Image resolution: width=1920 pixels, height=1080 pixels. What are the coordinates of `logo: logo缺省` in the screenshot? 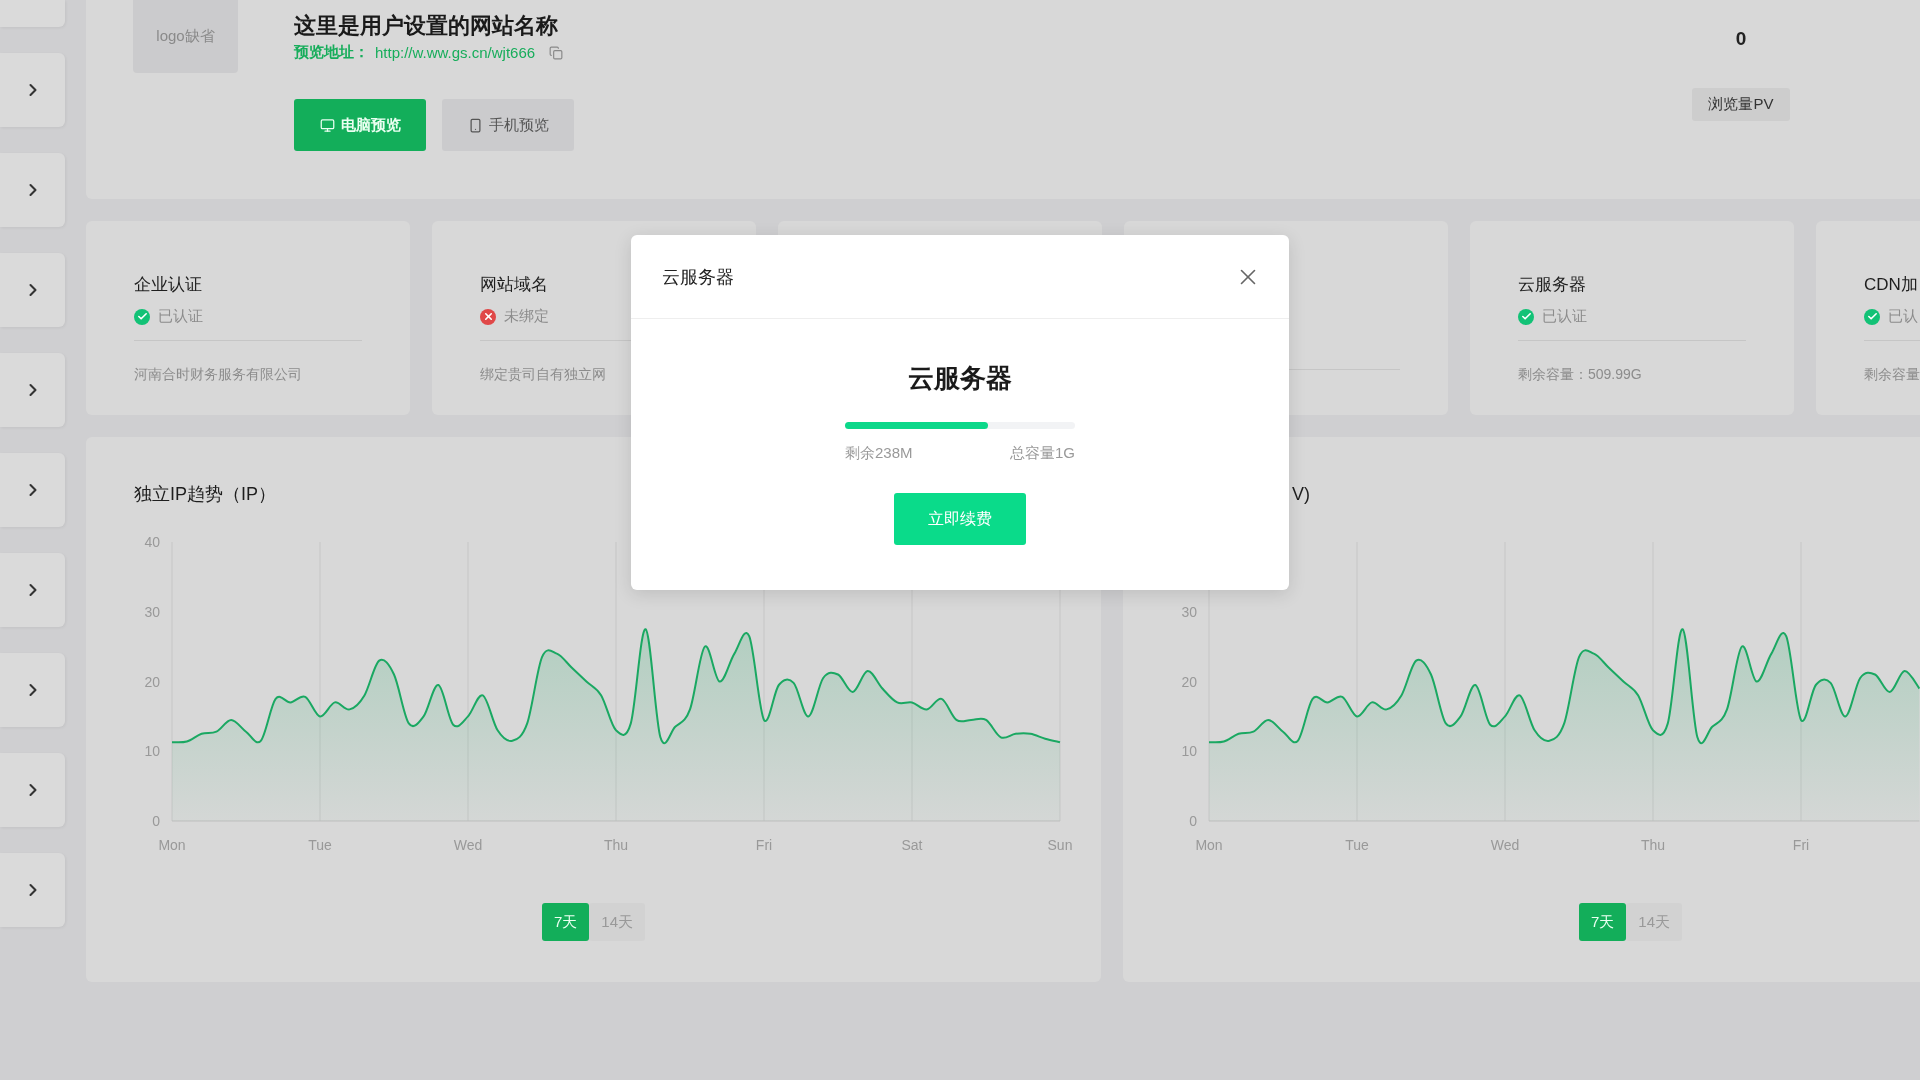 It's located at (185, 36).